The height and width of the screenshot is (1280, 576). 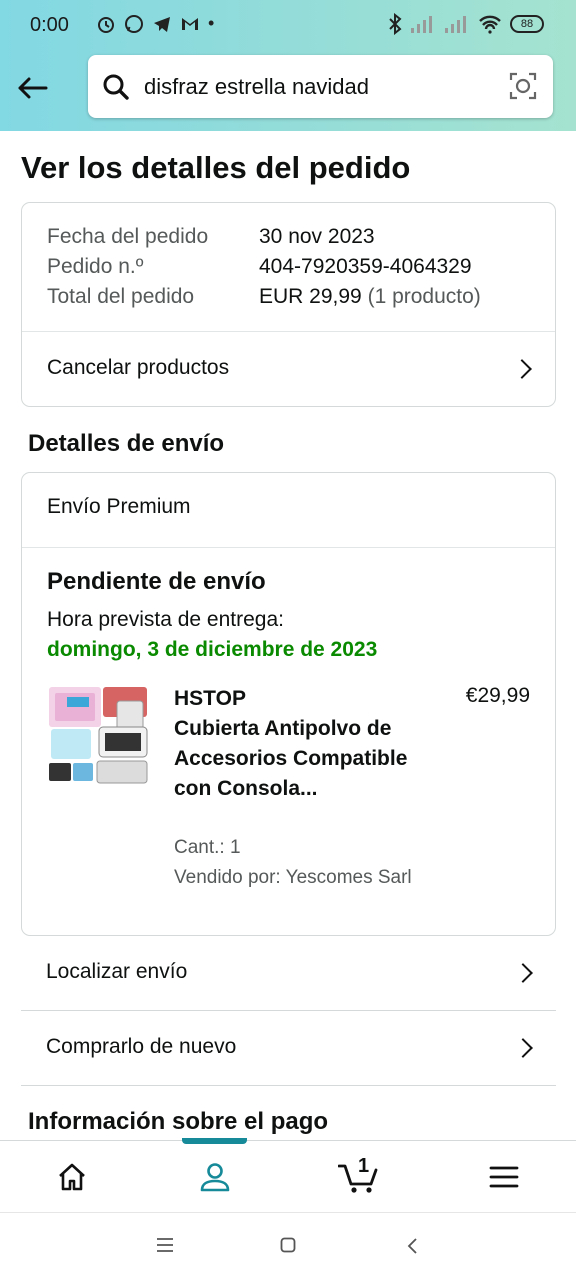 I want to click on order-total-label: Total del pedido, so click(x=121, y=296).